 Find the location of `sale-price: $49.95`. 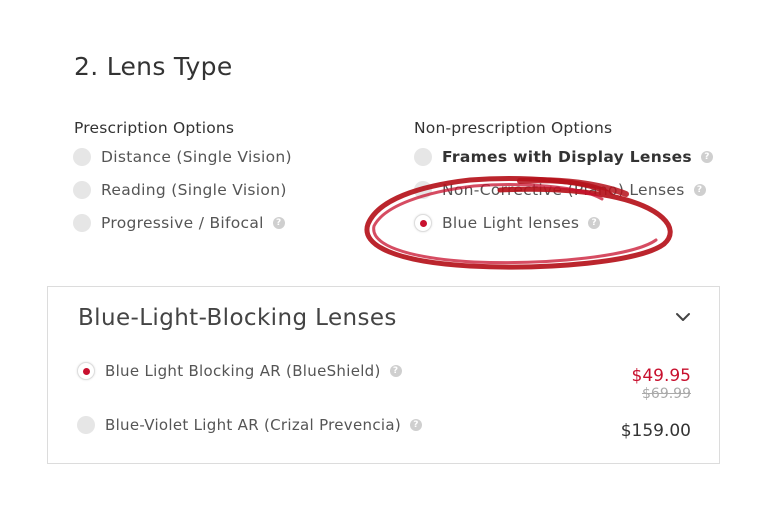

sale-price: $49.95 is located at coordinates (661, 376).